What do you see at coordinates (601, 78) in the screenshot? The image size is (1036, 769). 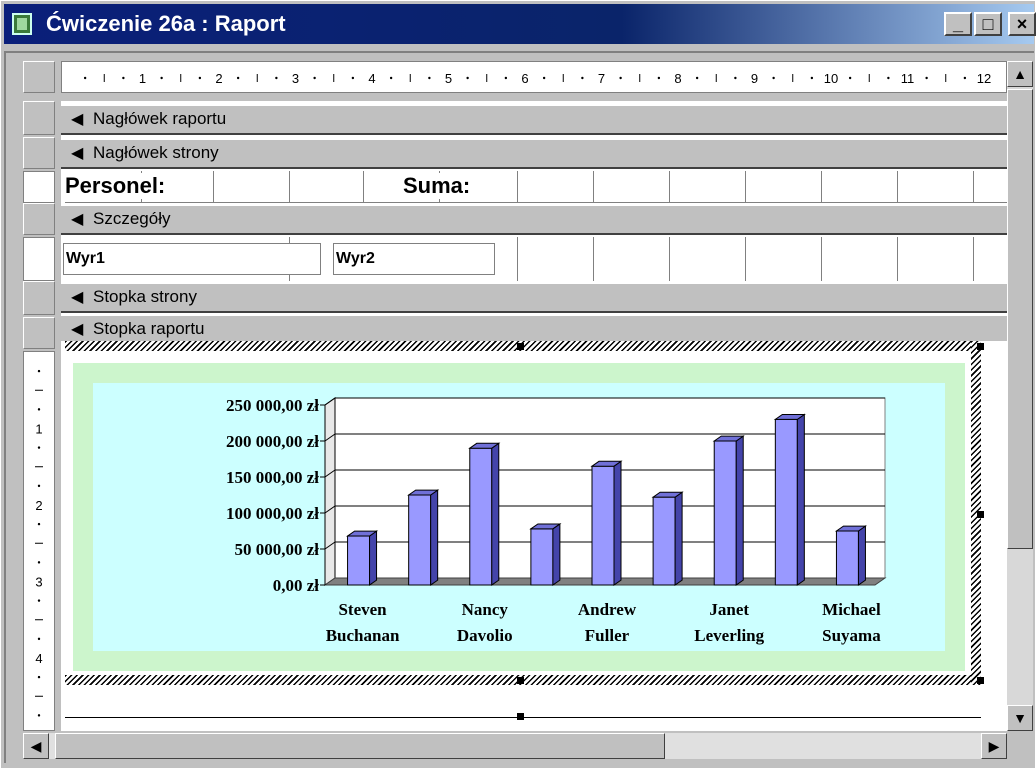 I see `ruler-label: 7` at bounding box center [601, 78].